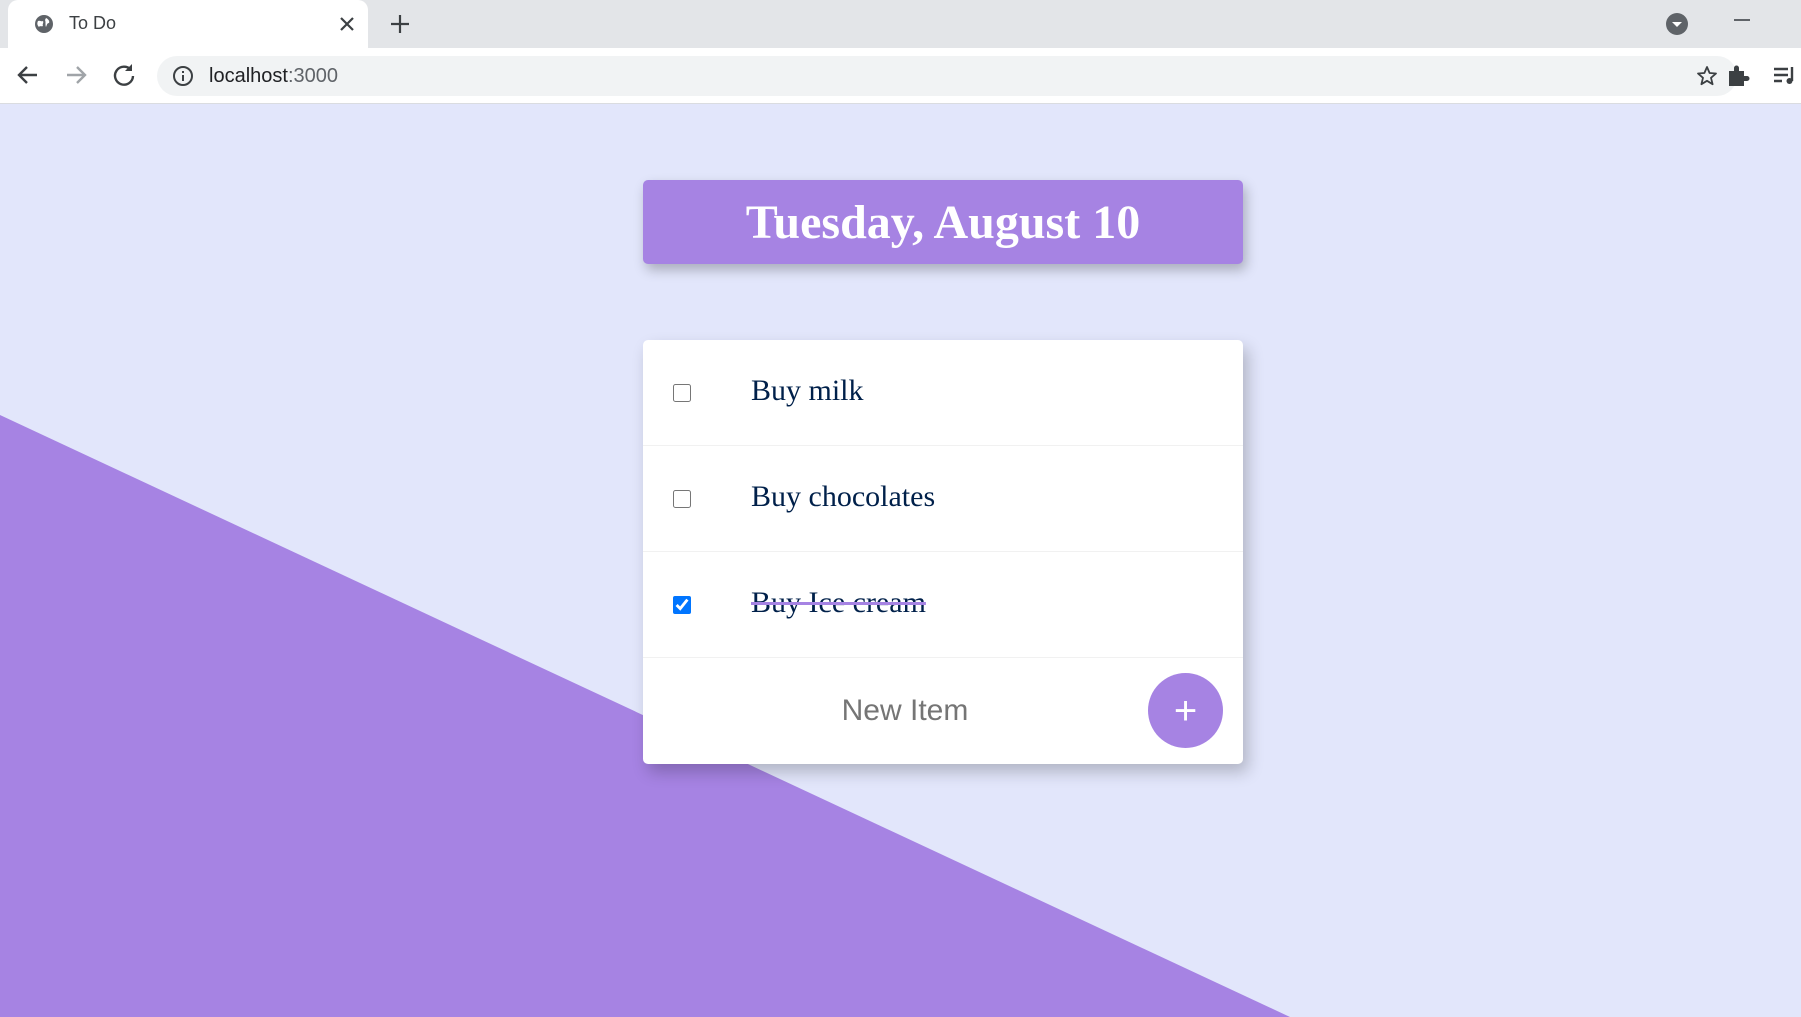  What do you see at coordinates (1707, 76) in the screenshot?
I see `bookmark-star-icon` at bounding box center [1707, 76].